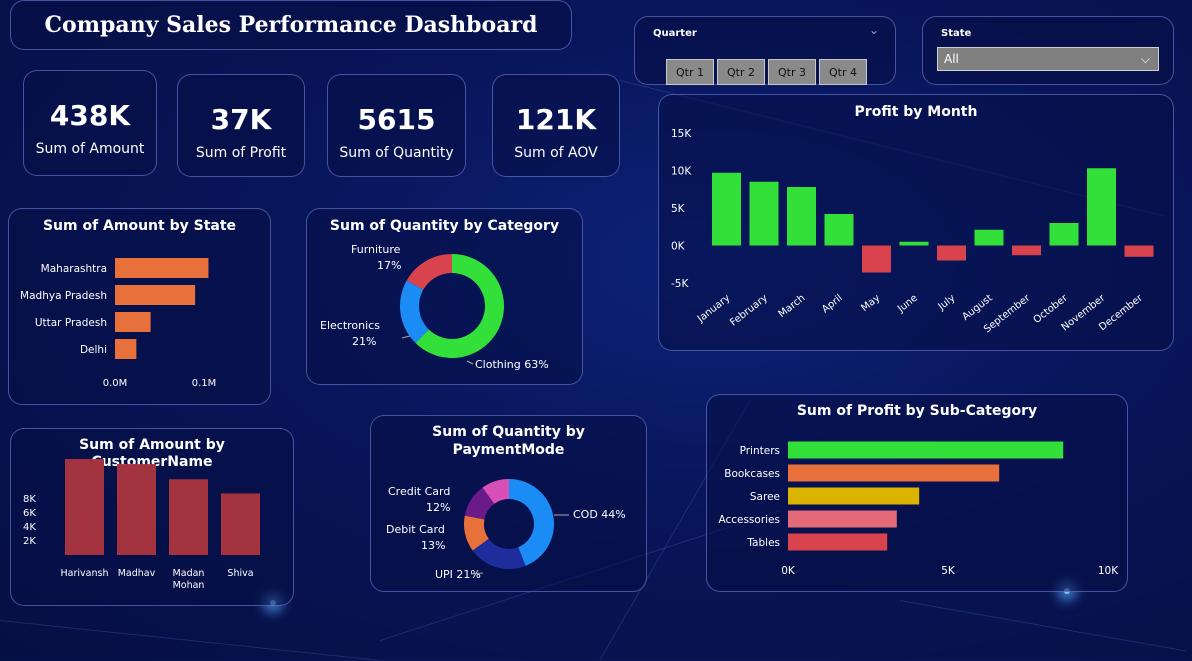  I want to click on slice-label: 17%, so click(389, 265).